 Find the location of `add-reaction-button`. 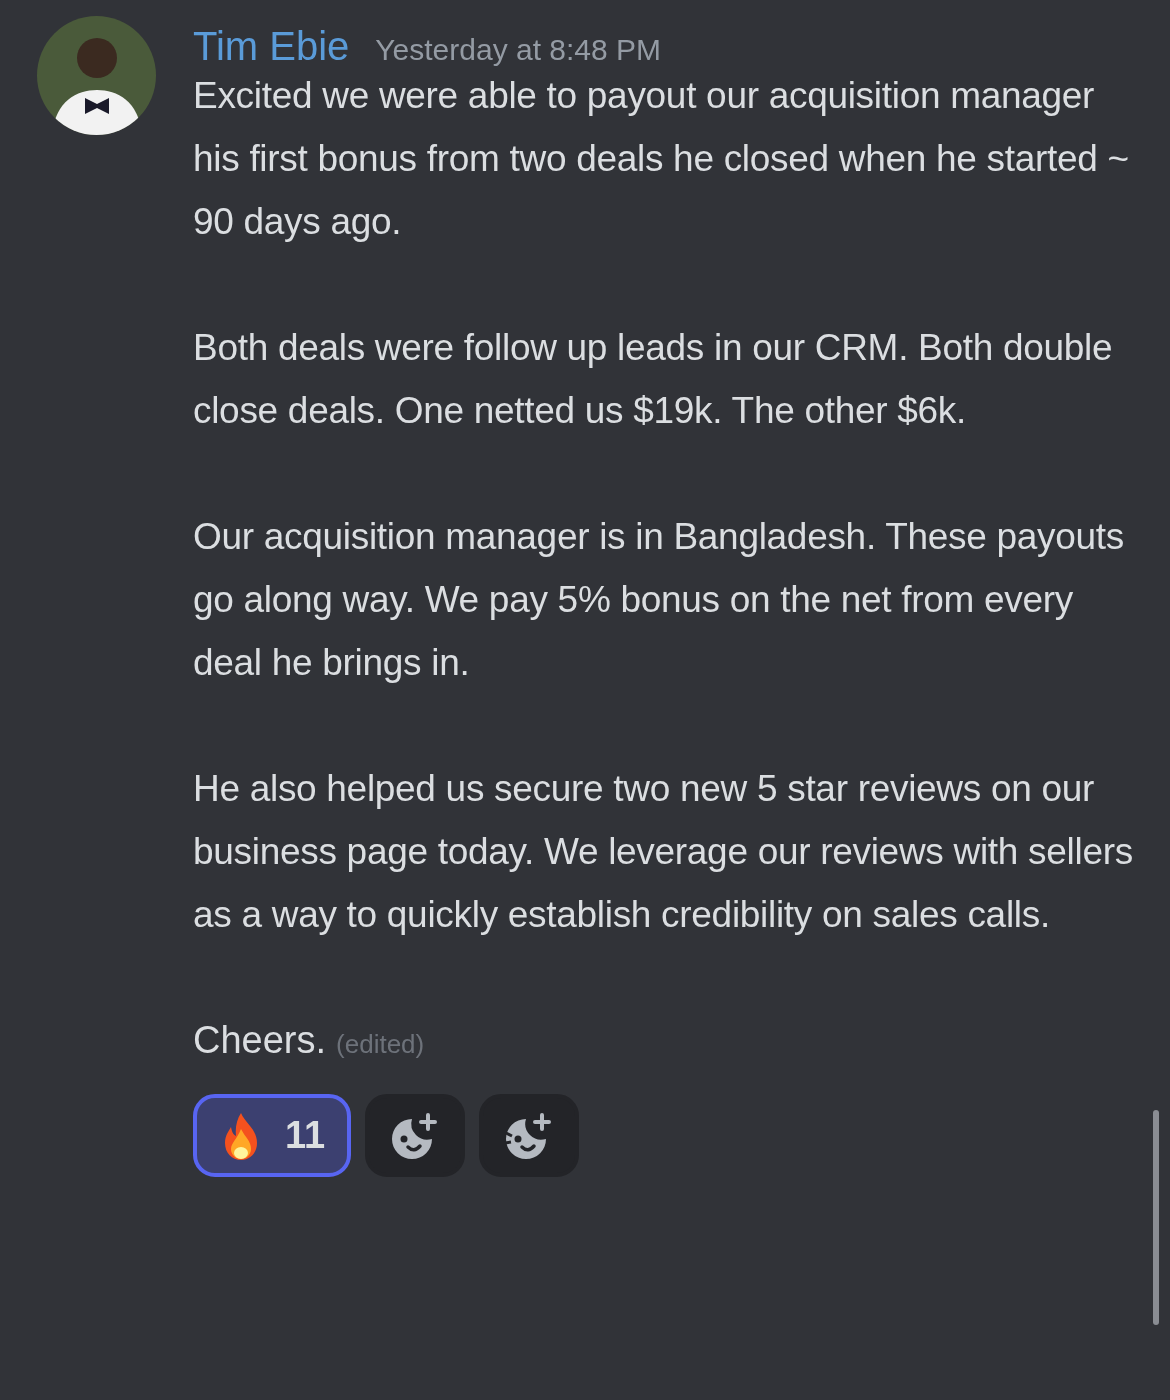

add-reaction-button is located at coordinates (415, 1135).